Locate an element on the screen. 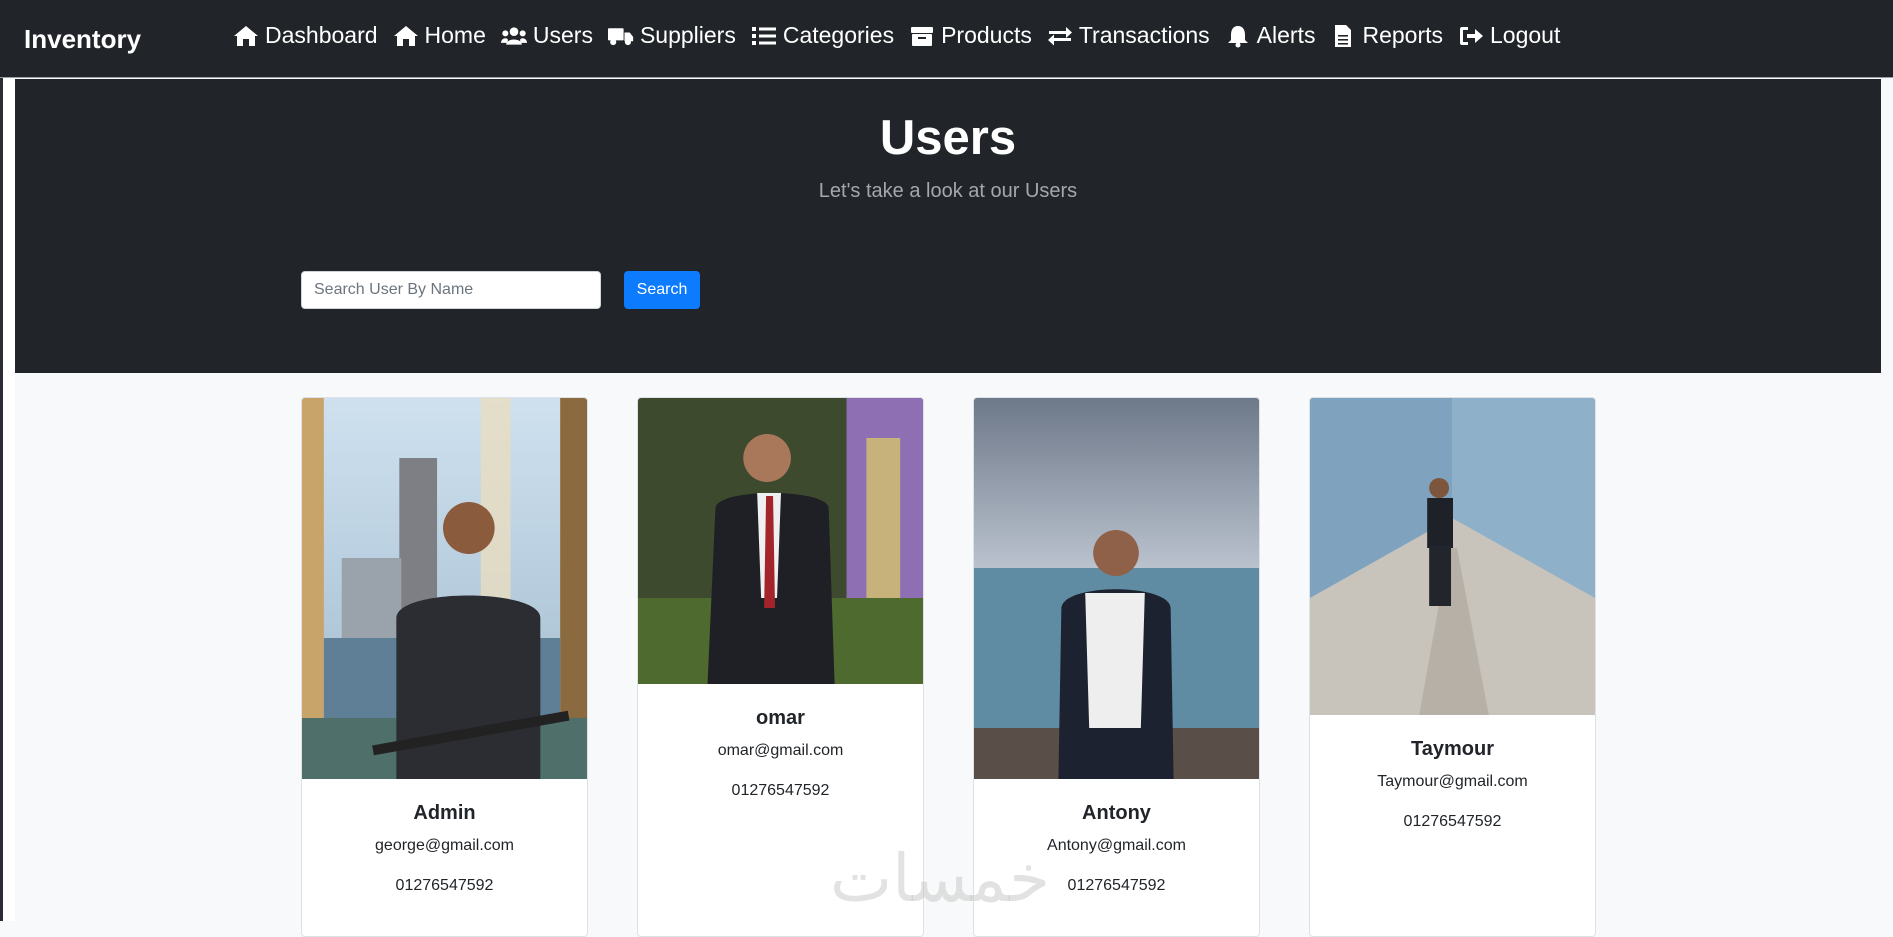 The image size is (1893, 937). sign-out-icon is located at coordinates (1471, 35).